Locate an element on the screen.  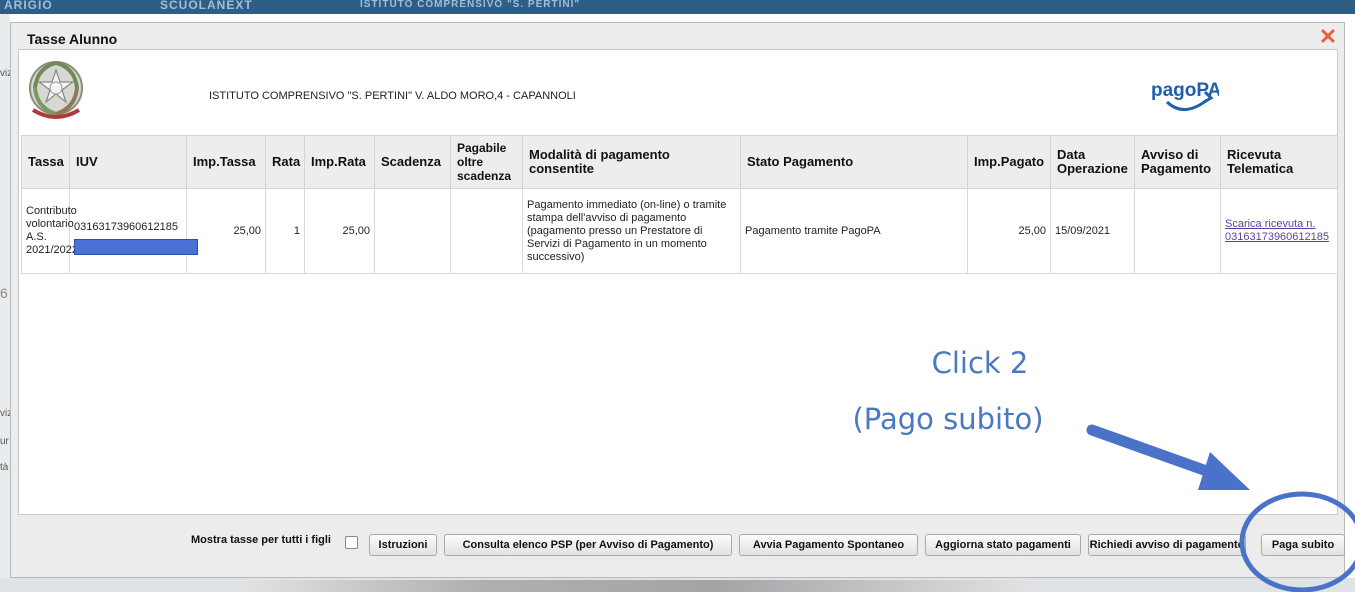
cell-avviso is located at coordinates (1177, 231).